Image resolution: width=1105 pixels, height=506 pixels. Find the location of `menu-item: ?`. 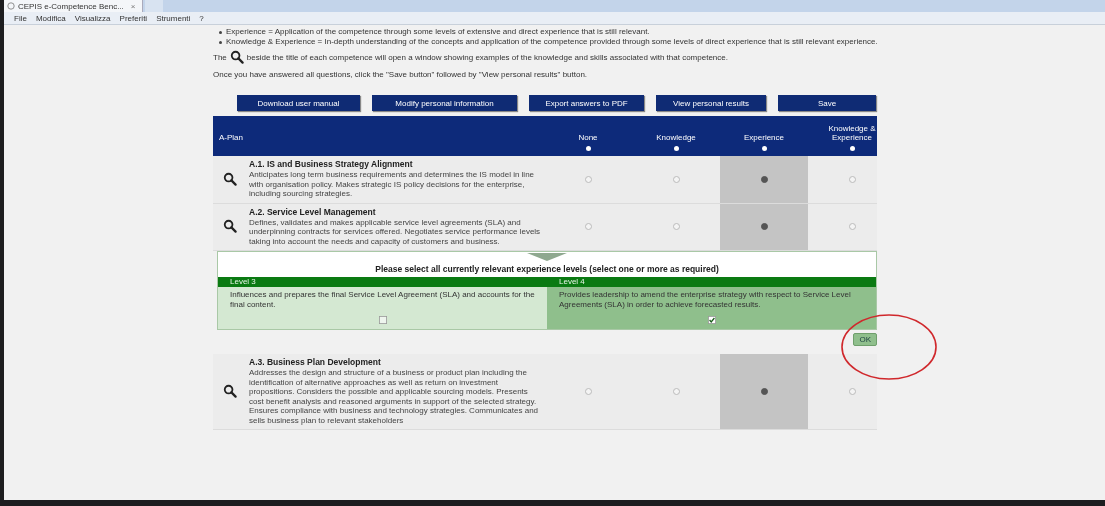

menu-item: ? is located at coordinates (201, 18).